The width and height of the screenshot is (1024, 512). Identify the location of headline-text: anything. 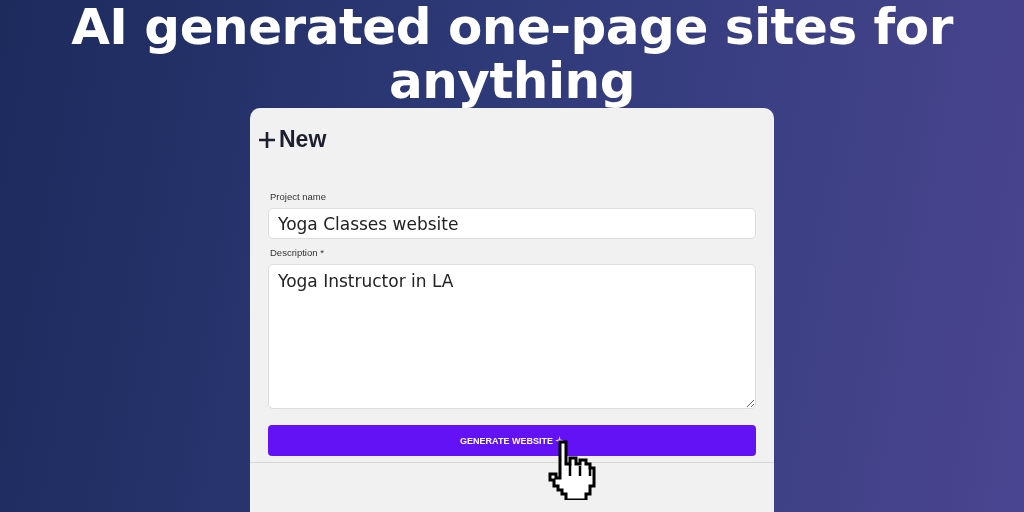
(512, 81).